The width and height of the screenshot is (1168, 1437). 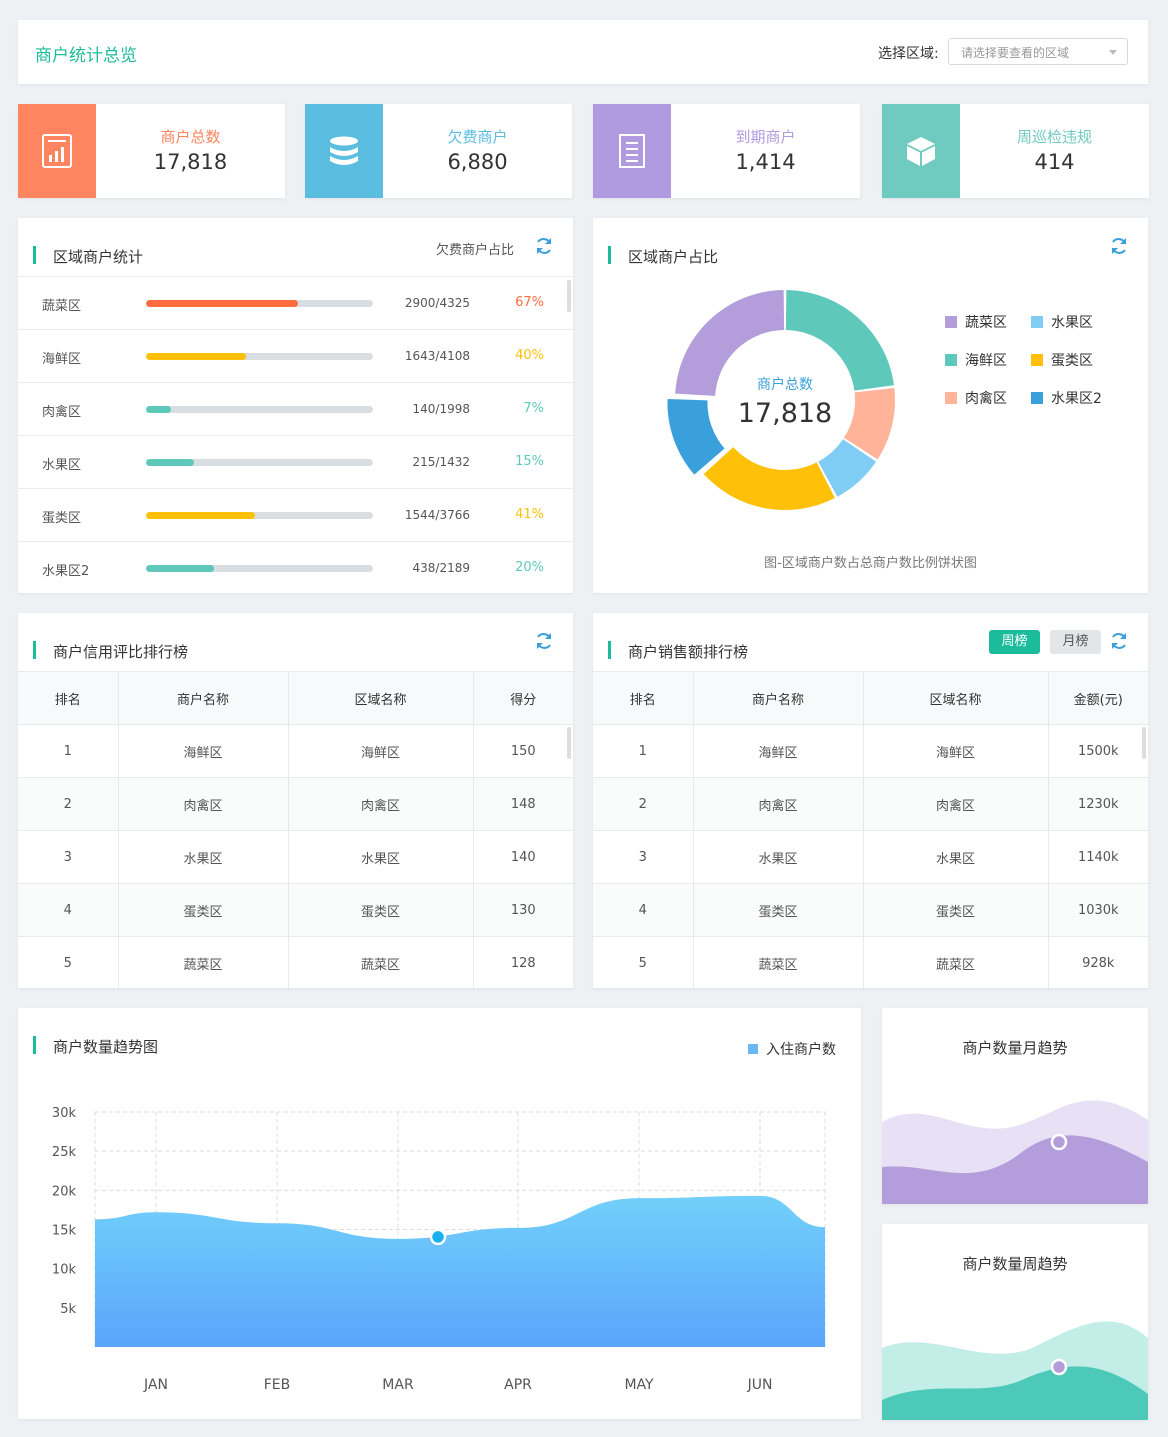 What do you see at coordinates (529, 461) in the screenshot?
I see `region-percent: 15%` at bounding box center [529, 461].